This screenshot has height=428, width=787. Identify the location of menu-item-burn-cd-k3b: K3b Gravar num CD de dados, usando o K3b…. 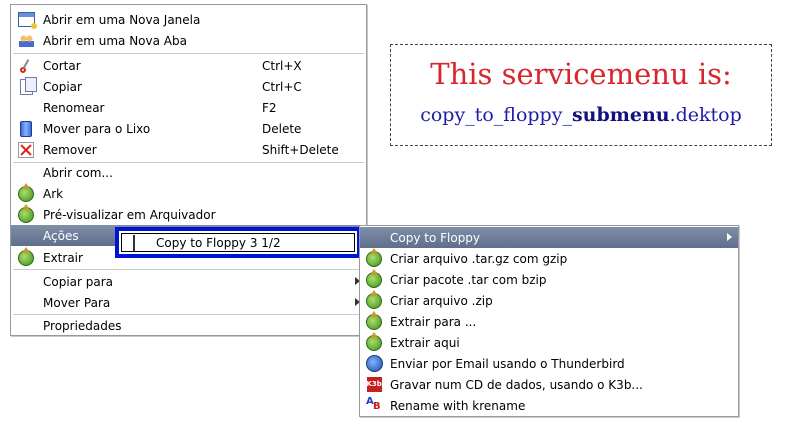
(549, 384).